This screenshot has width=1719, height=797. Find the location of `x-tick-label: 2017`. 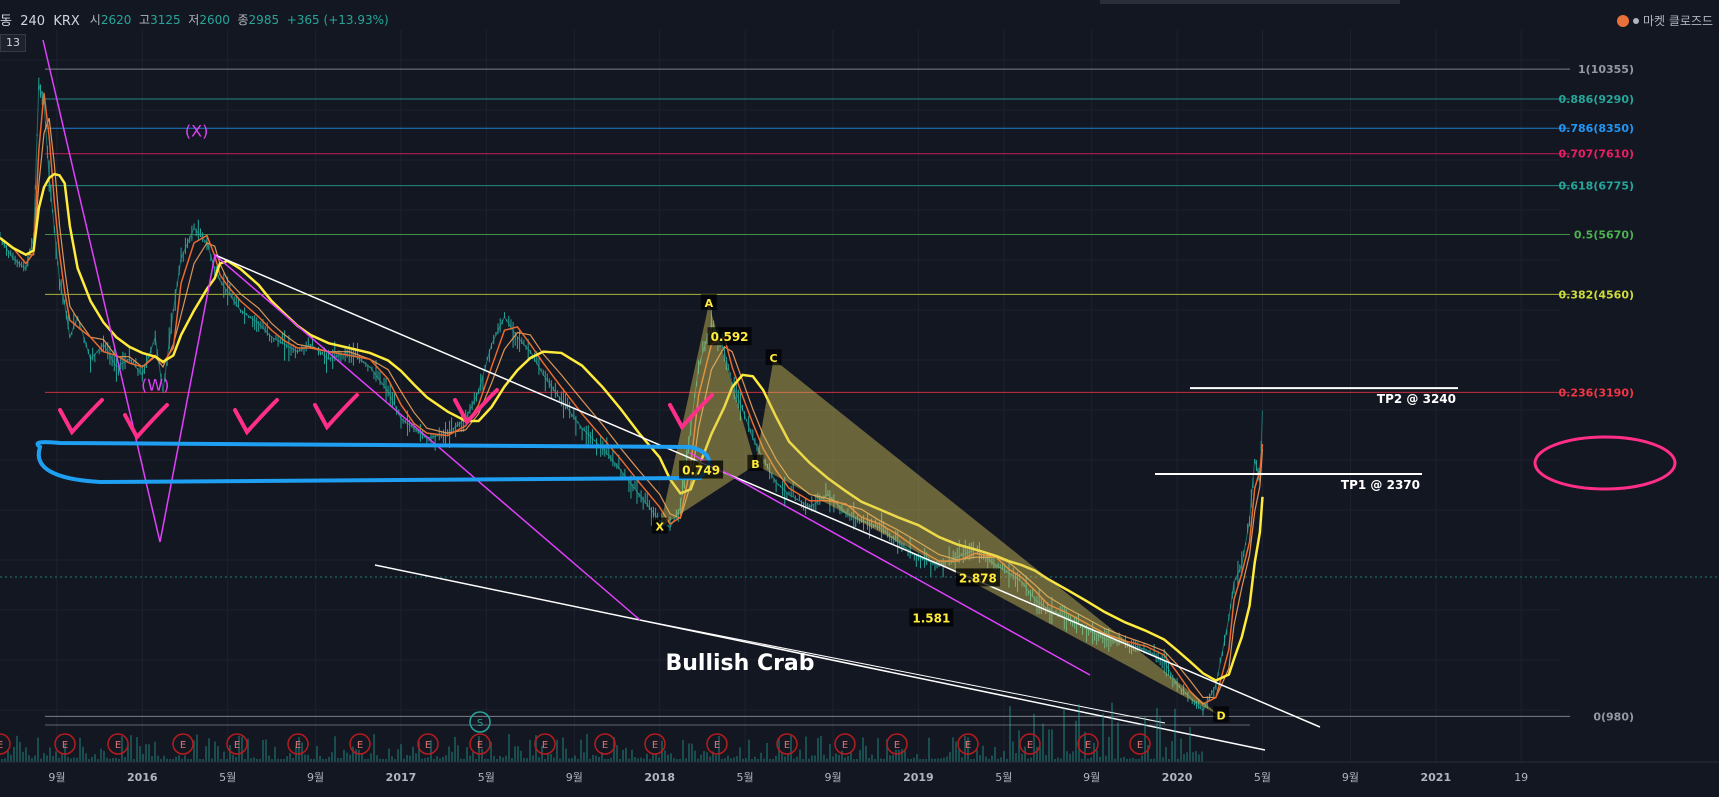

x-tick-label: 2017 is located at coordinates (401, 777).